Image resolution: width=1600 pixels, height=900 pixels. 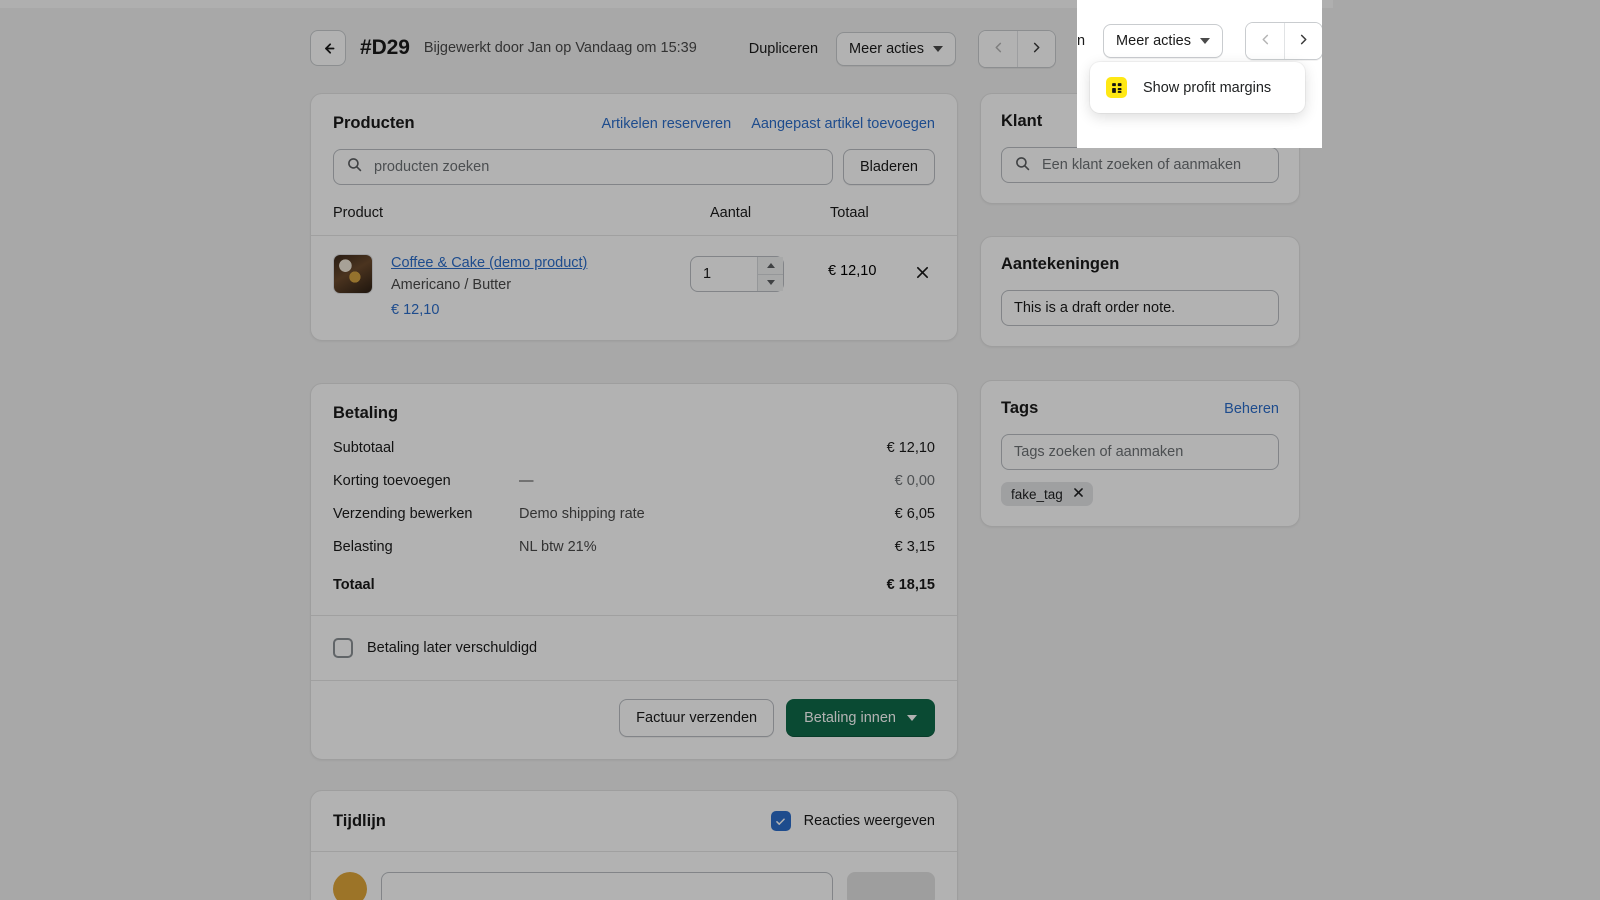 What do you see at coordinates (888, 167) in the screenshot?
I see `browse-products-button: Bladeren` at bounding box center [888, 167].